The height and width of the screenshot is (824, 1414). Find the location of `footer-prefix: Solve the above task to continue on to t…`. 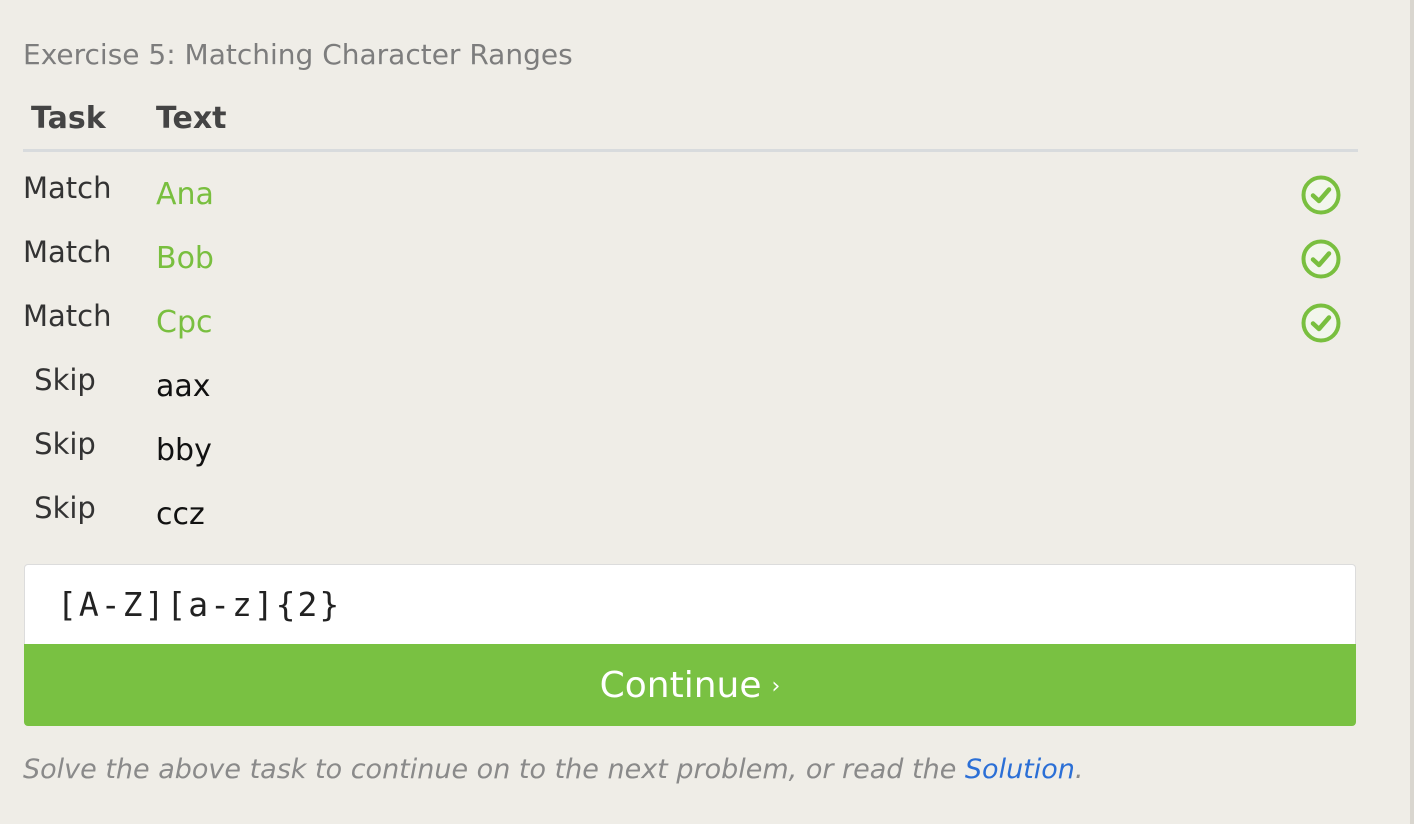

footer-prefix: Solve the above task to continue on to t… is located at coordinates (494, 769).